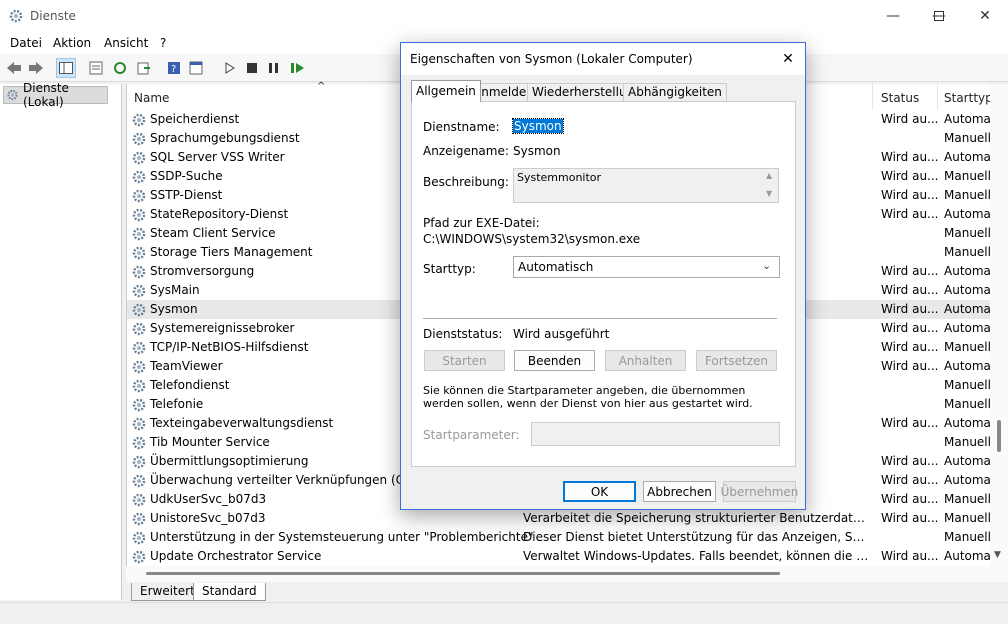 The image size is (1008, 624). I want to click on hscroll-thumb, so click(463, 573).